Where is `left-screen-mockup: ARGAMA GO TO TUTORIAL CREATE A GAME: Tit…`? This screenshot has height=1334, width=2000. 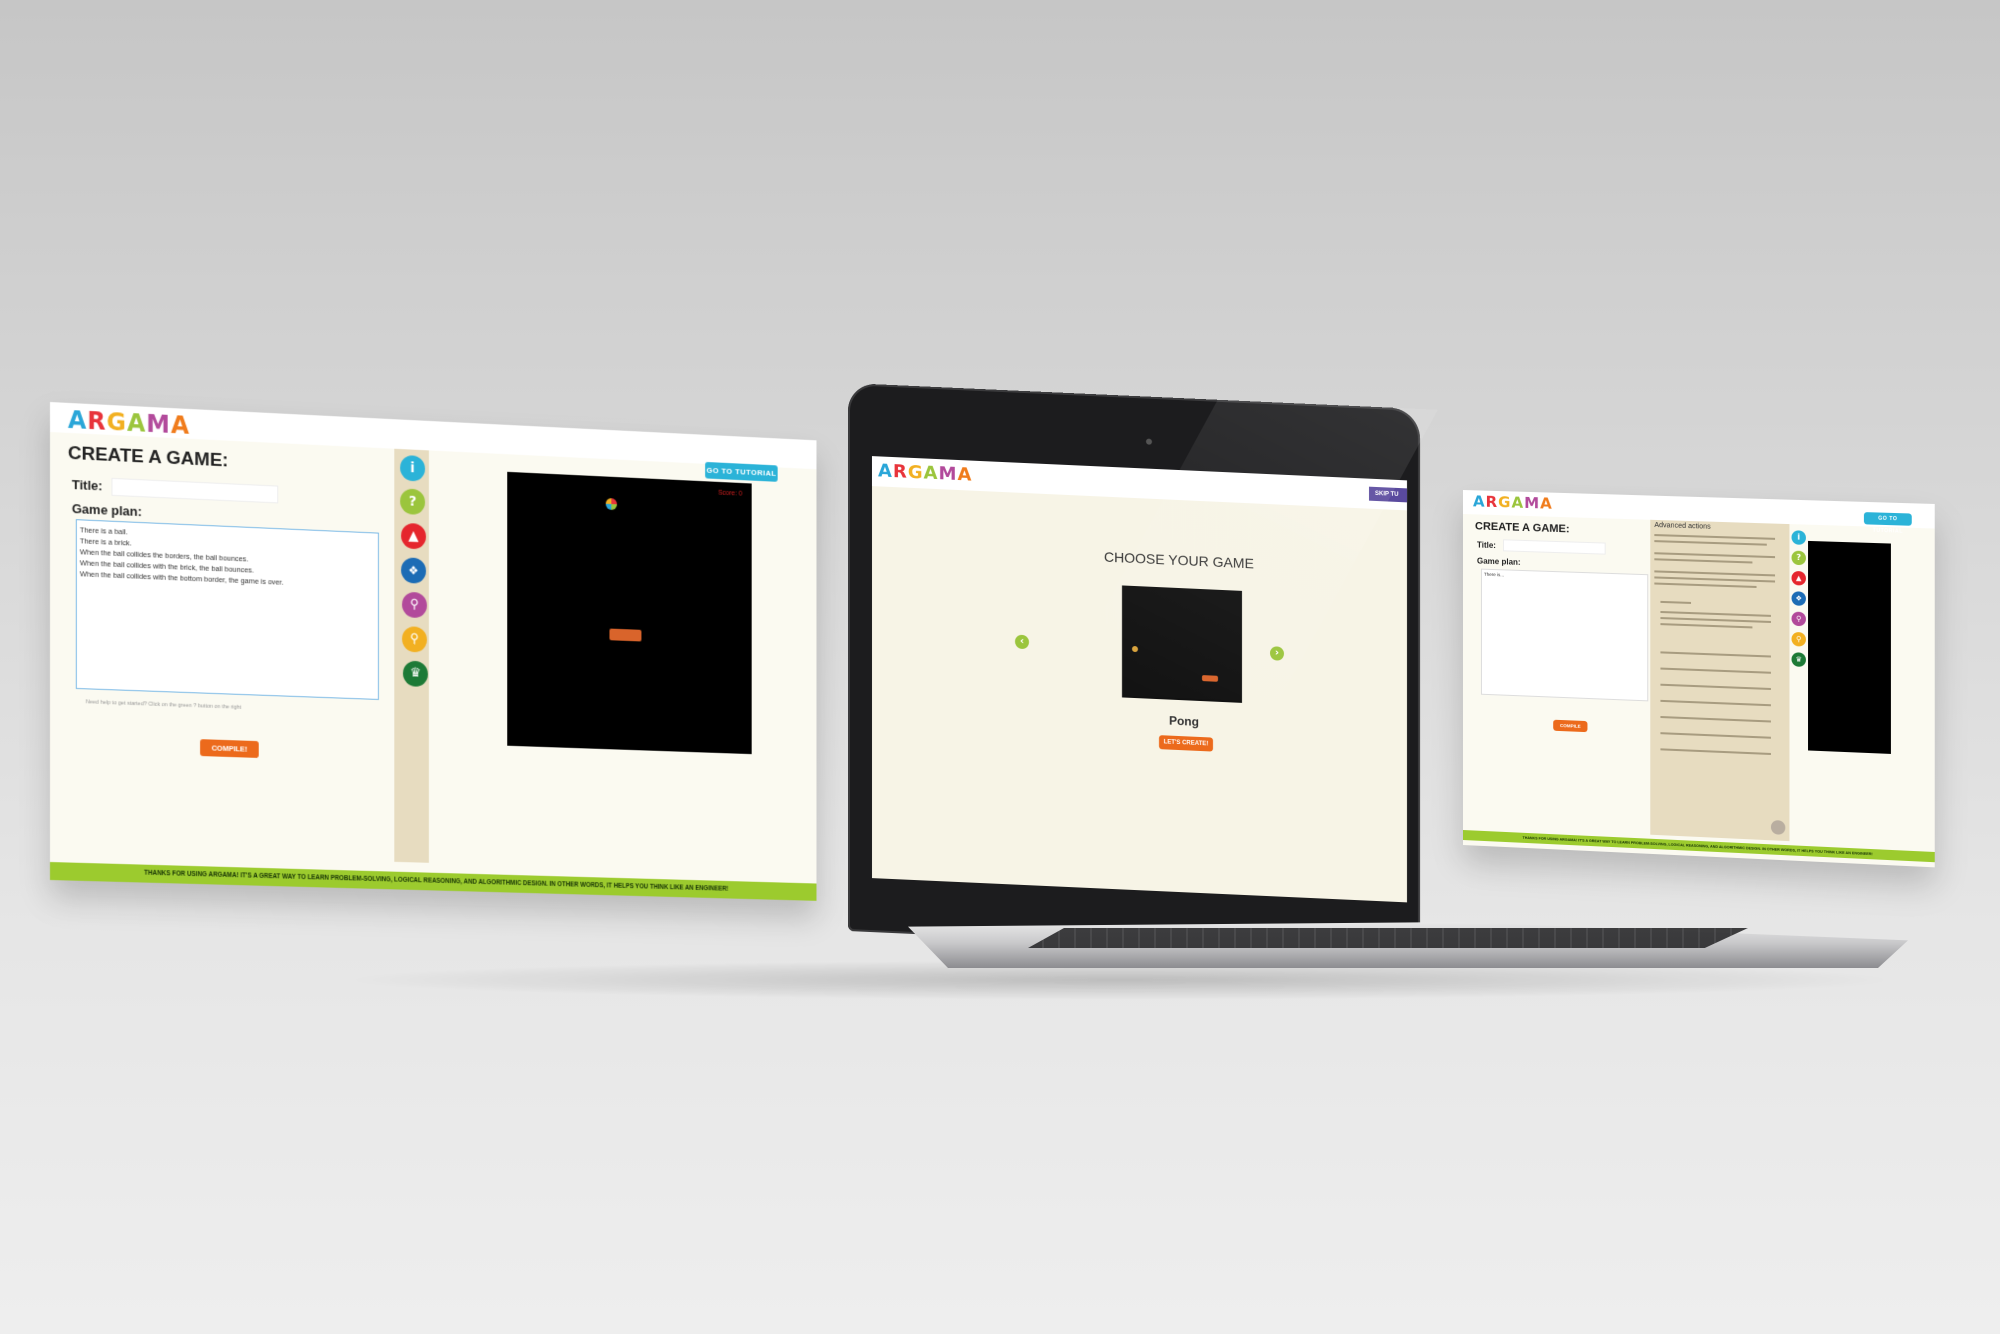 left-screen-mockup: ARGAMA GO TO TUTORIAL CREATE A GAME: Tit… is located at coordinates (433, 651).